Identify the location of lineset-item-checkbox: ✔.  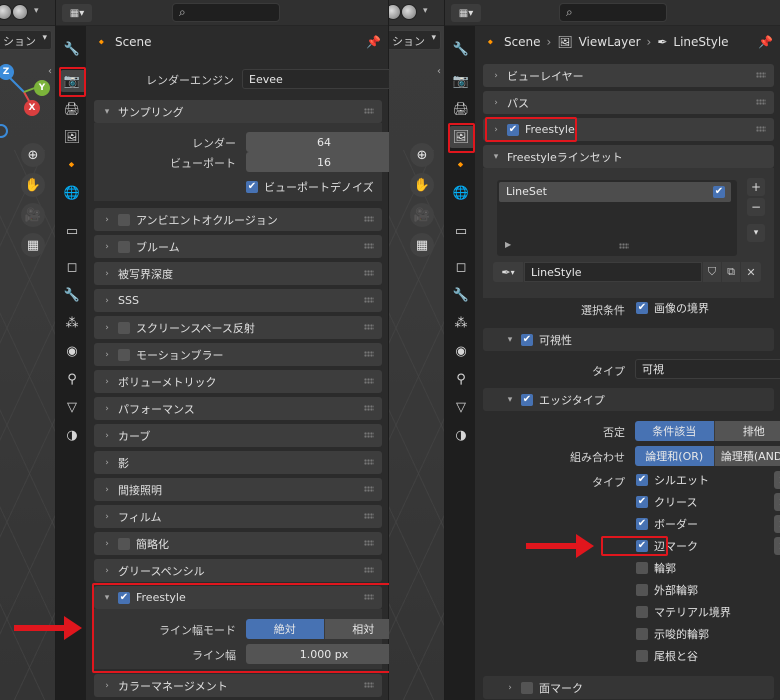
(719, 192).